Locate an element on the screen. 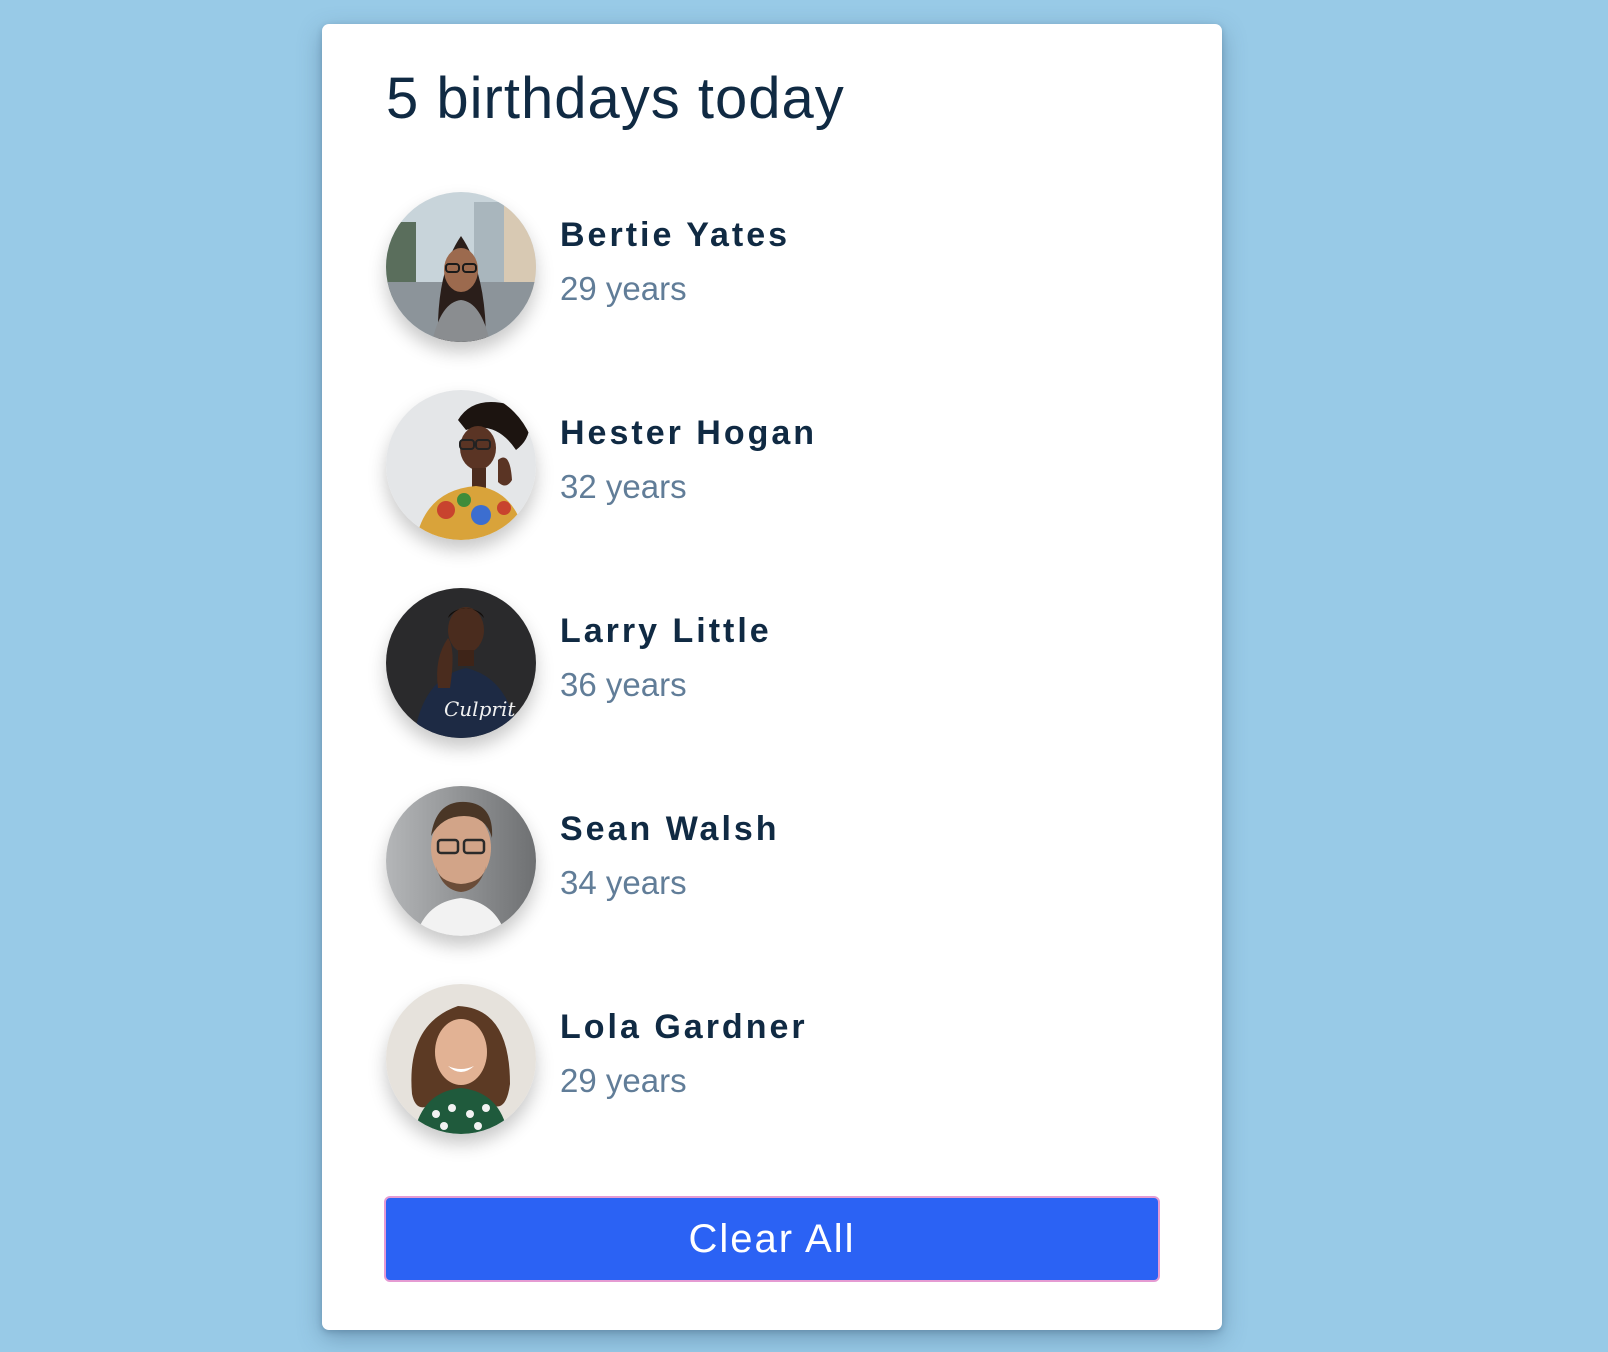 The height and width of the screenshot is (1352, 1608). person-info: Larry Little 36 years is located at coordinates (666, 657).